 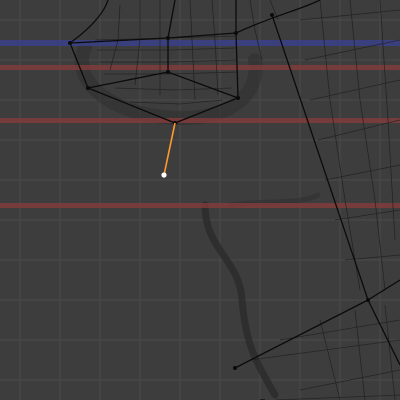 What do you see at coordinates (164, 175) in the screenshot?
I see `selected-vertex` at bounding box center [164, 175].